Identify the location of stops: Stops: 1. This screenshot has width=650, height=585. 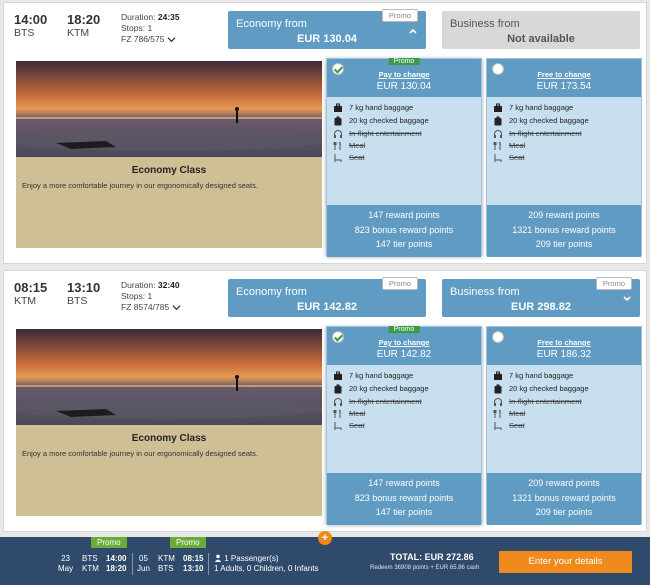
(137, 28).